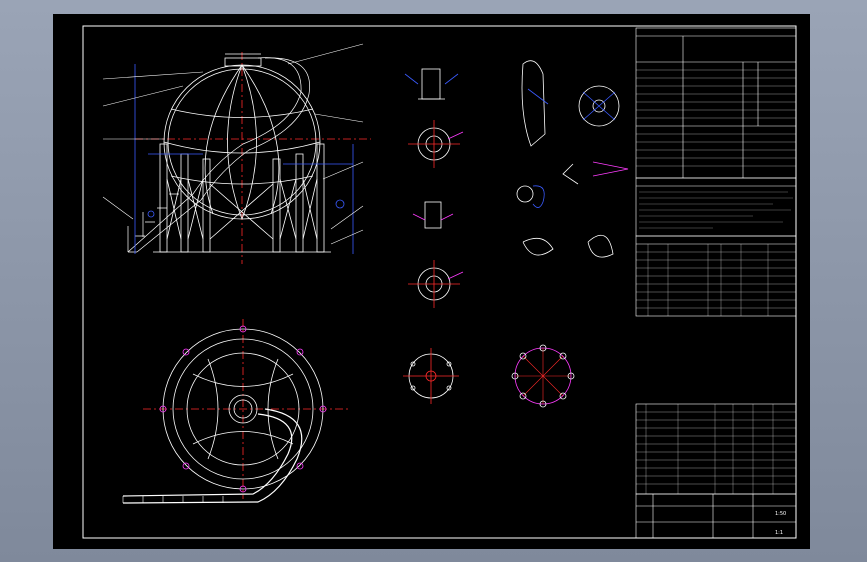 This screenshot has width=867, height=562. Describe the element at coordinates (716, 516) in the screenshot. I see `title-block` at that location.